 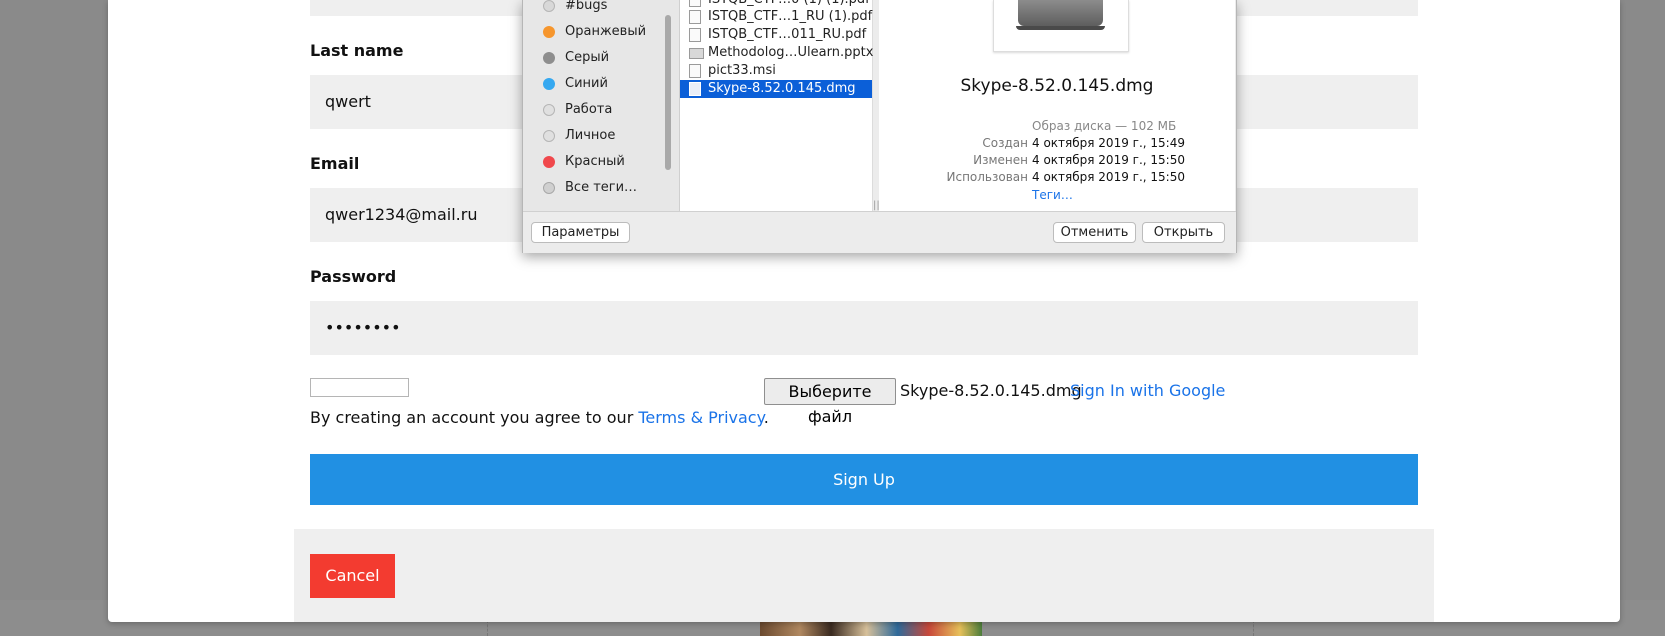 I want to click on tag-label: #bugs, so click(x=586, y=6).